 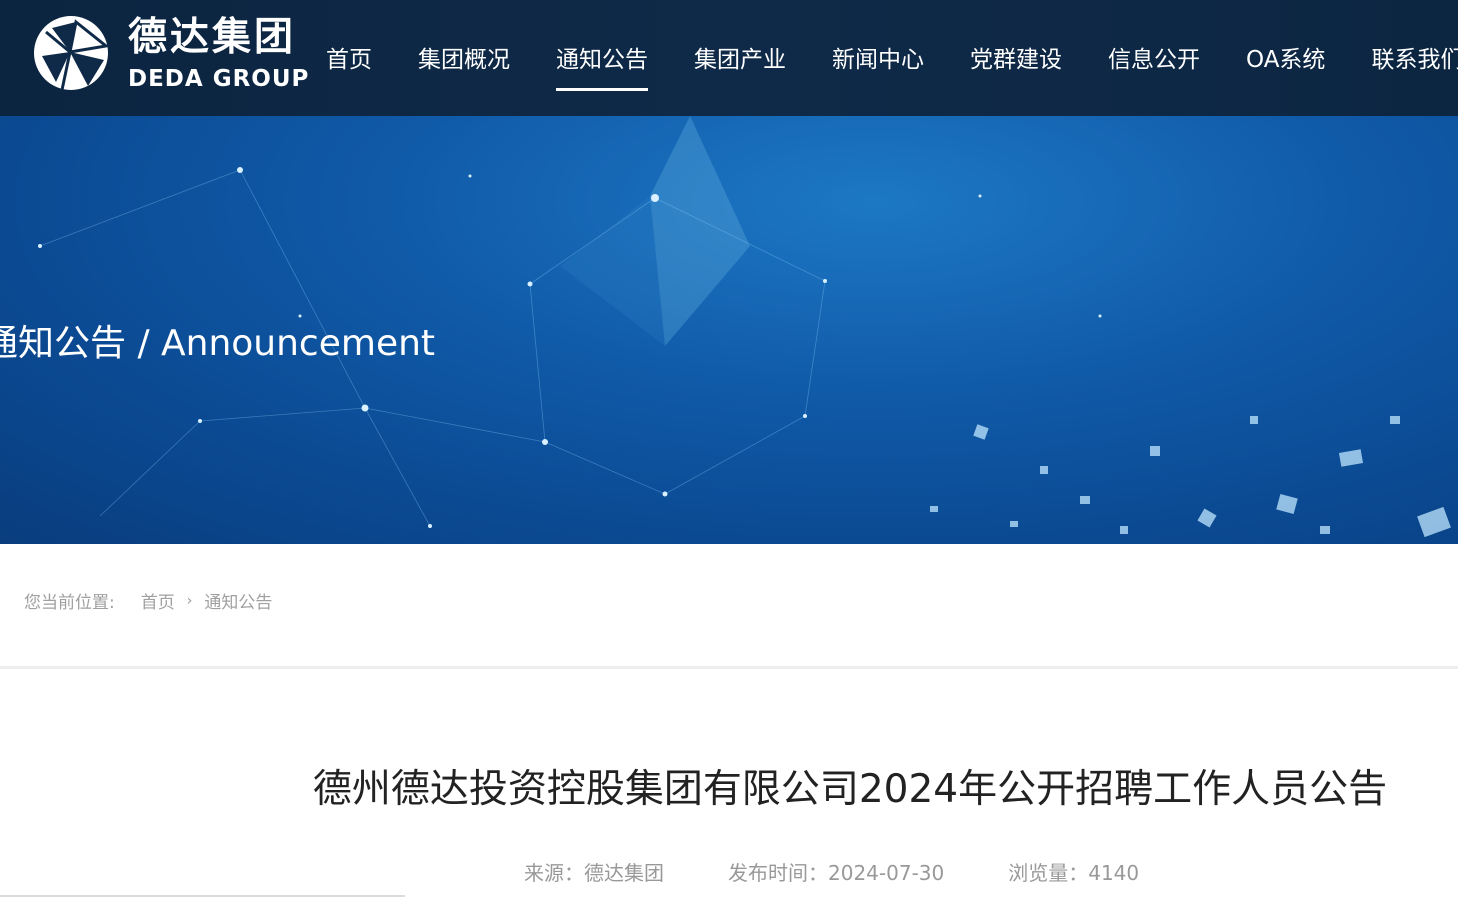 I want to click on deda-logo-icon, so click(x=72, y=53).